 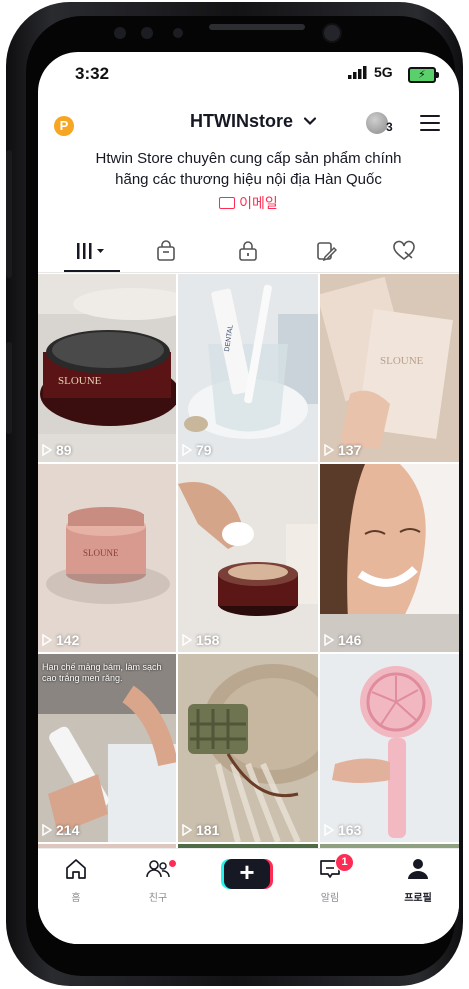 I want to click on nav-friends: 친구, so click(x=158, y=880).